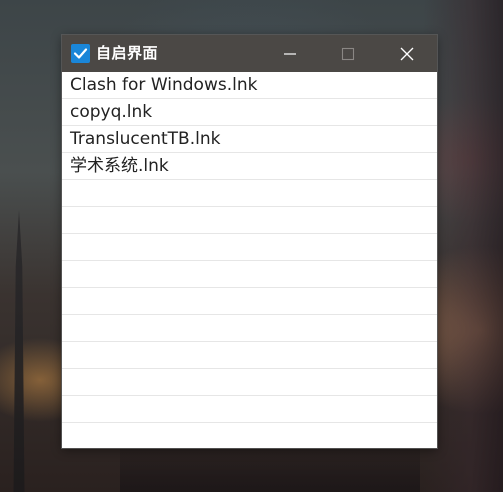  What do you see at coordinates (145, 139) in the screenshot?
I see `list-item-label: TranslucentTB.lnk` at bounding box center [145, 139].